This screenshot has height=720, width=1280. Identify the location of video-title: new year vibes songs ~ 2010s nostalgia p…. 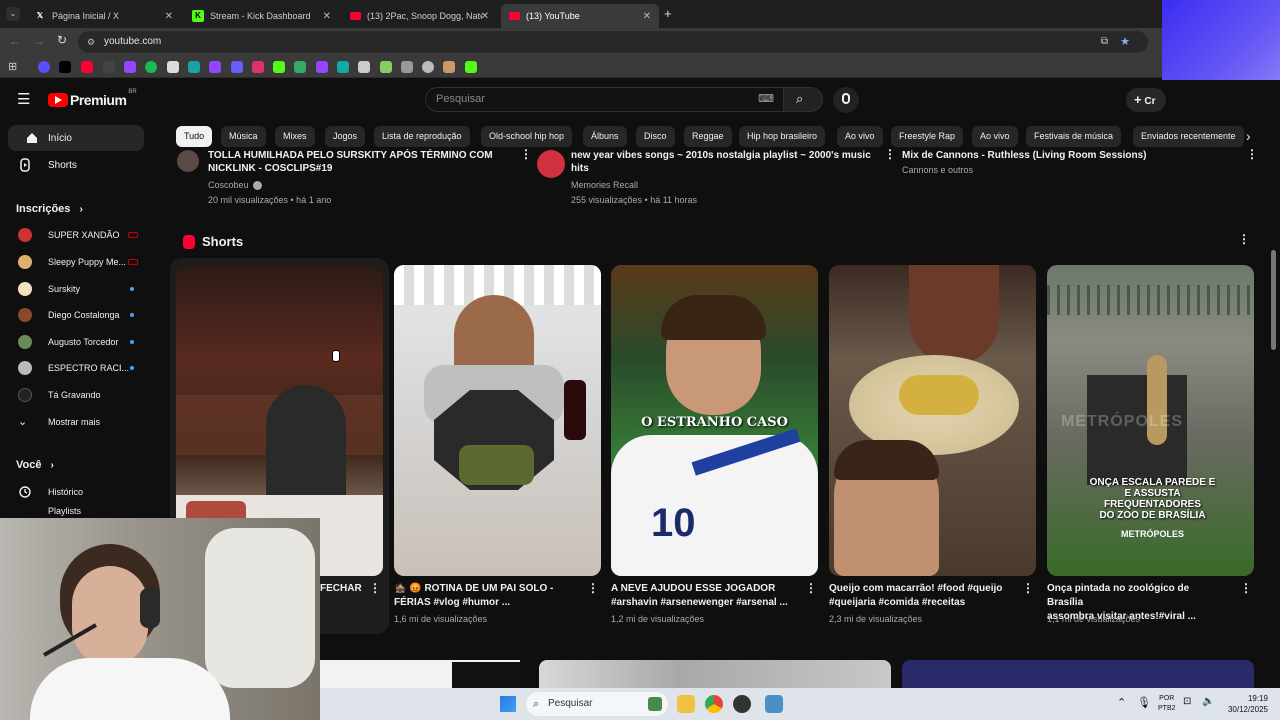
(726, 162).